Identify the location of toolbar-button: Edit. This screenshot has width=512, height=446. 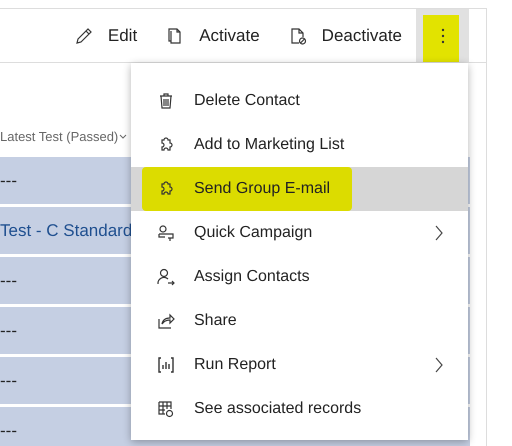
(106, 35).